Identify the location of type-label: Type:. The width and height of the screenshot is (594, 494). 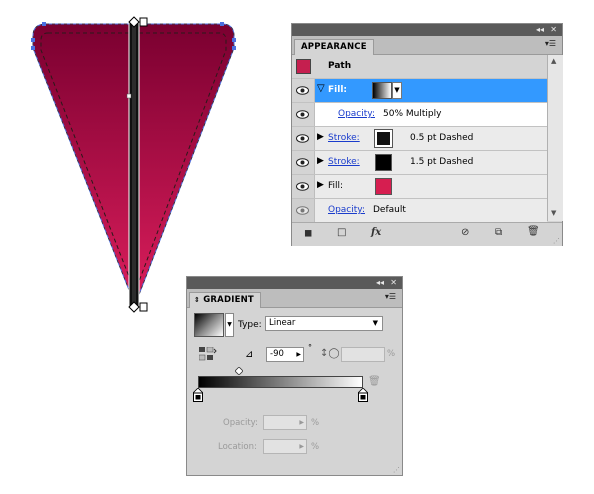
(250, 325).